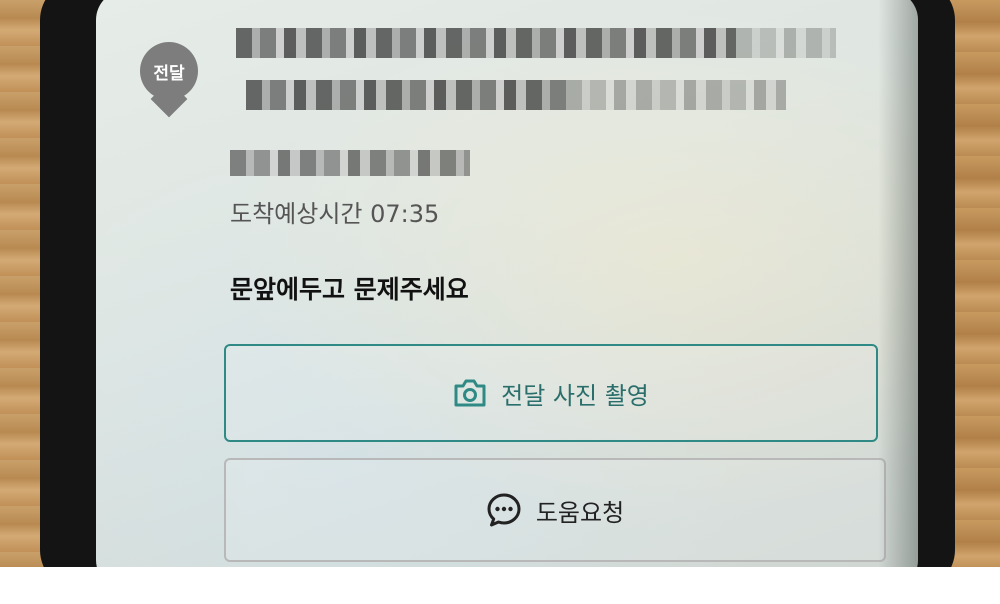 The width and height of the screenshot is (1000, 604). I want to click on take-delivery-photo-button: 전달 사진 촬영, so click(551, 393).